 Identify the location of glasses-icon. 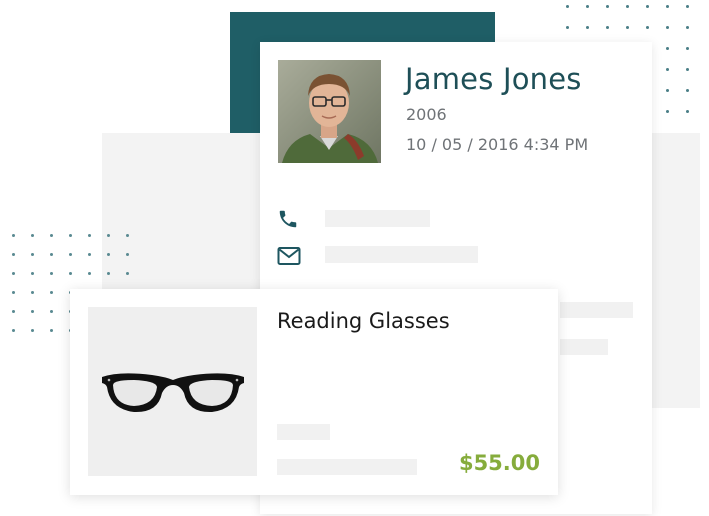
(173, 393).